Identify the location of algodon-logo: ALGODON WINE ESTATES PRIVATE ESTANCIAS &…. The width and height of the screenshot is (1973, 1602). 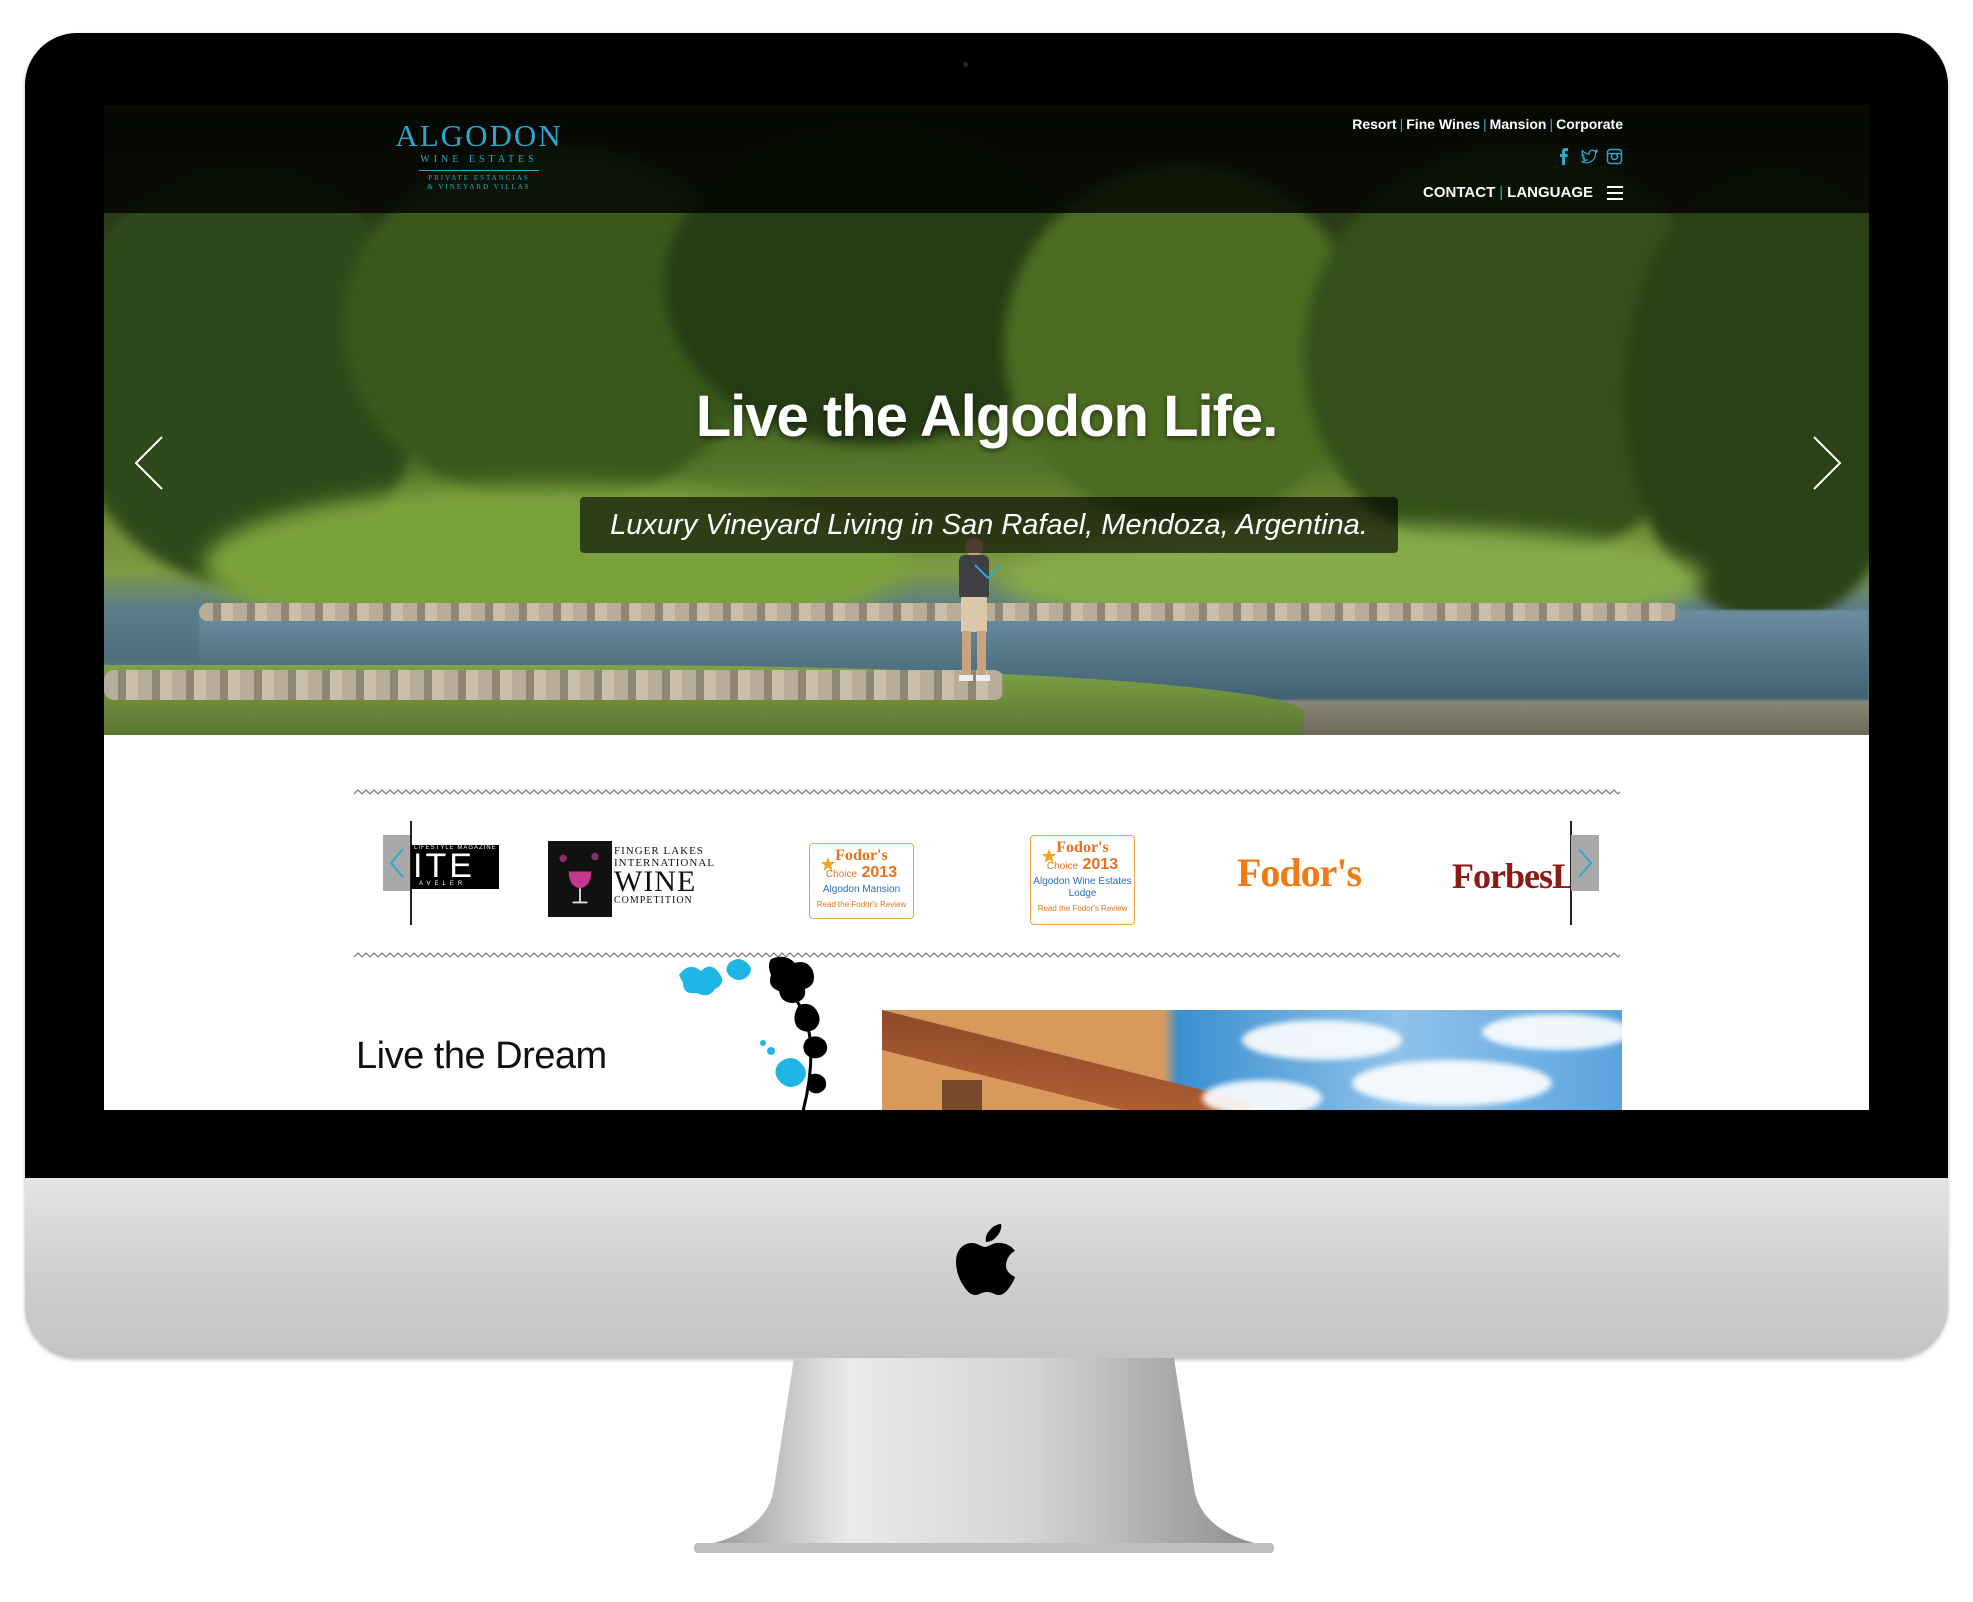
(479, 155).